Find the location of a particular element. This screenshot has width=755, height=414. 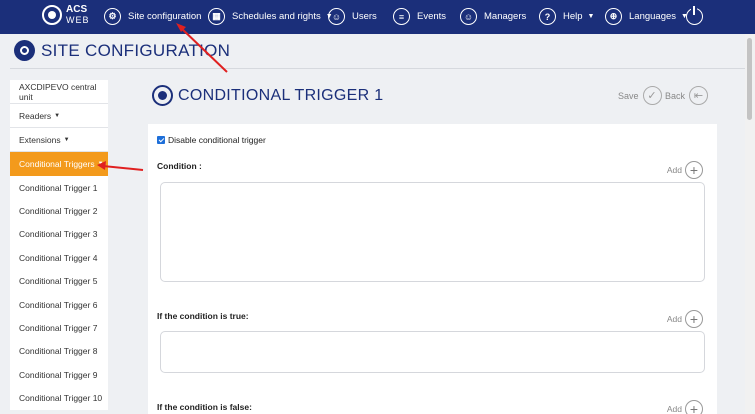

main-title: CONDITIONAL TRIGGER 1 is located at coordinates (281, 95).